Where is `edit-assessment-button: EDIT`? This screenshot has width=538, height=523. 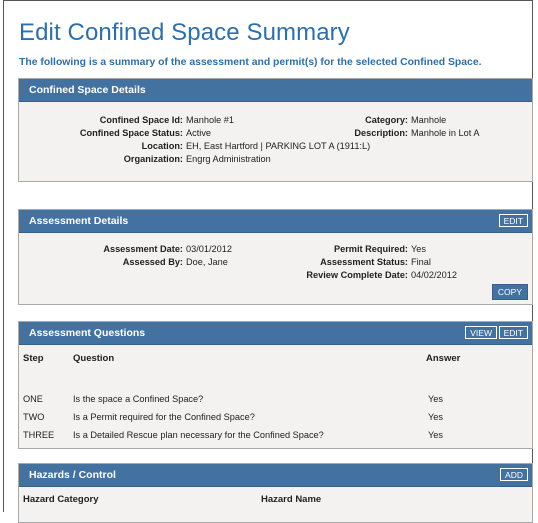 edit-assessment-button: EDIT is located at coordinates (513, 220).